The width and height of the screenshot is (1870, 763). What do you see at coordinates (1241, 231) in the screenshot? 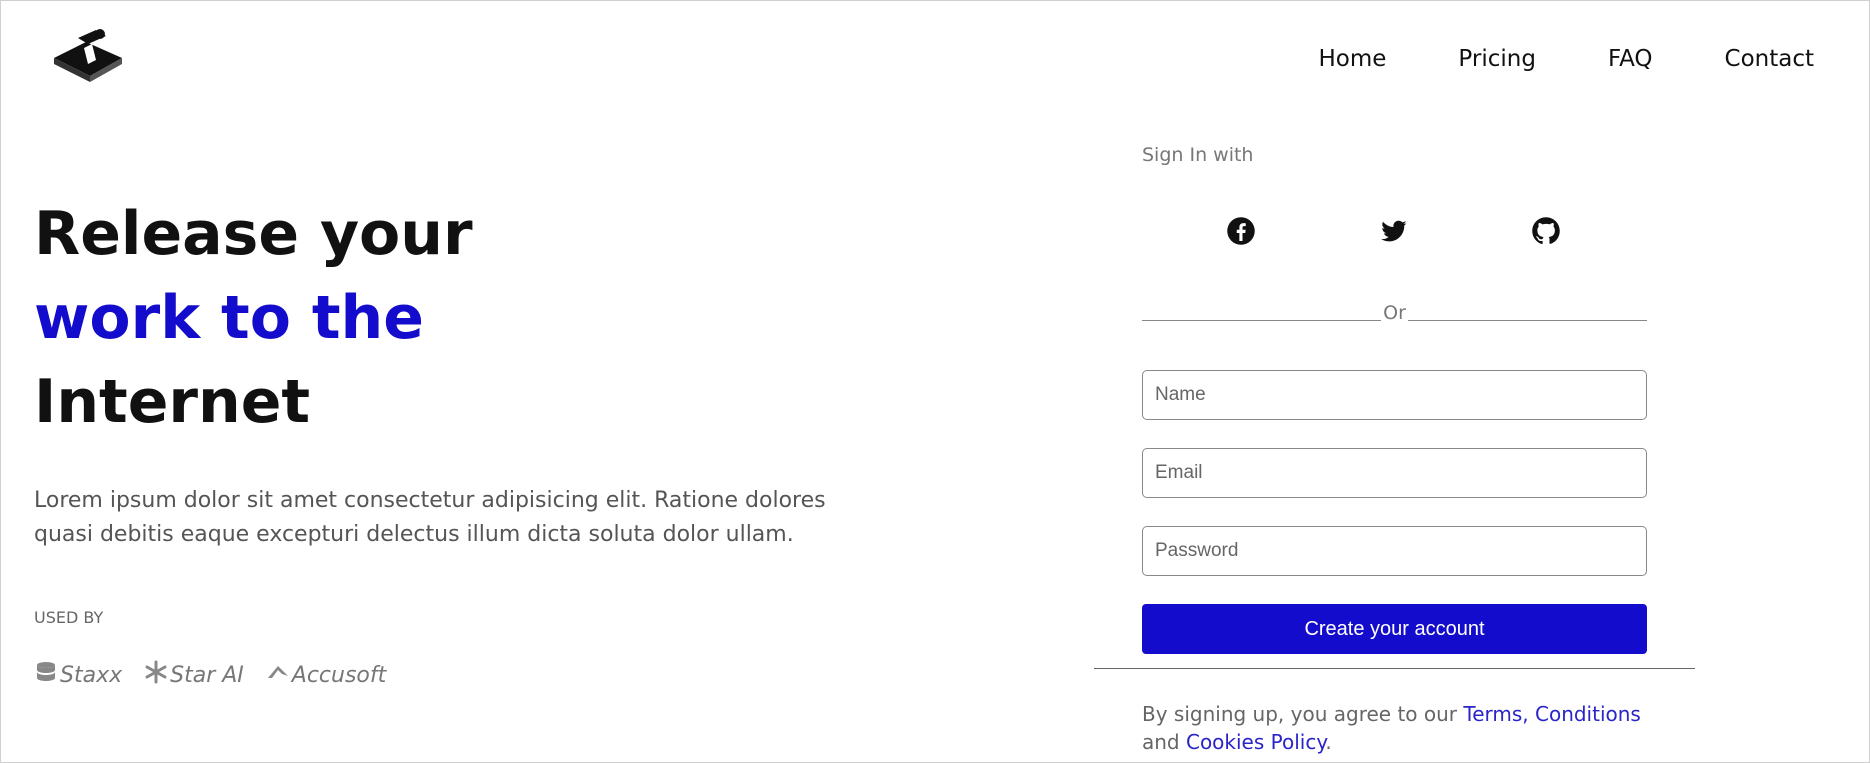
I see `facebook-icon` at bounding box center [1241, 231].